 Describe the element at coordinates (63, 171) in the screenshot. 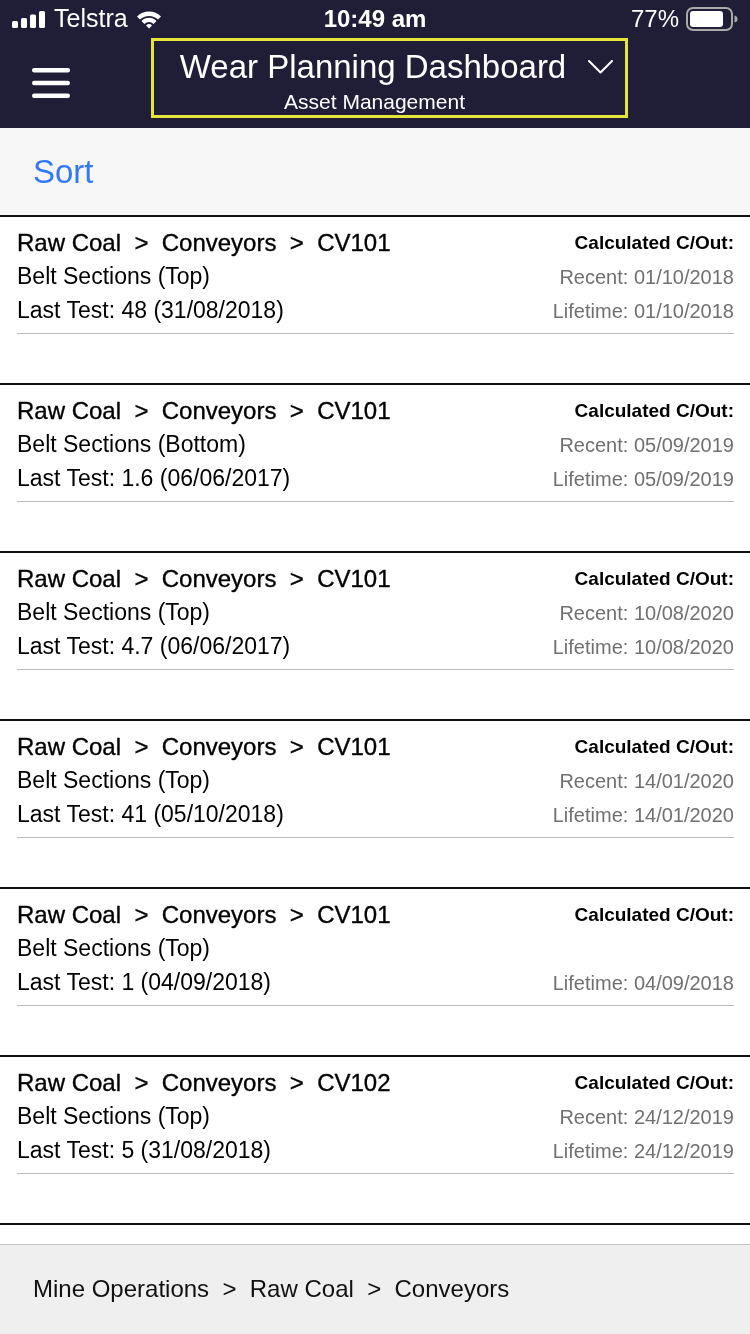

I see `sort-button: Sort` at that location.